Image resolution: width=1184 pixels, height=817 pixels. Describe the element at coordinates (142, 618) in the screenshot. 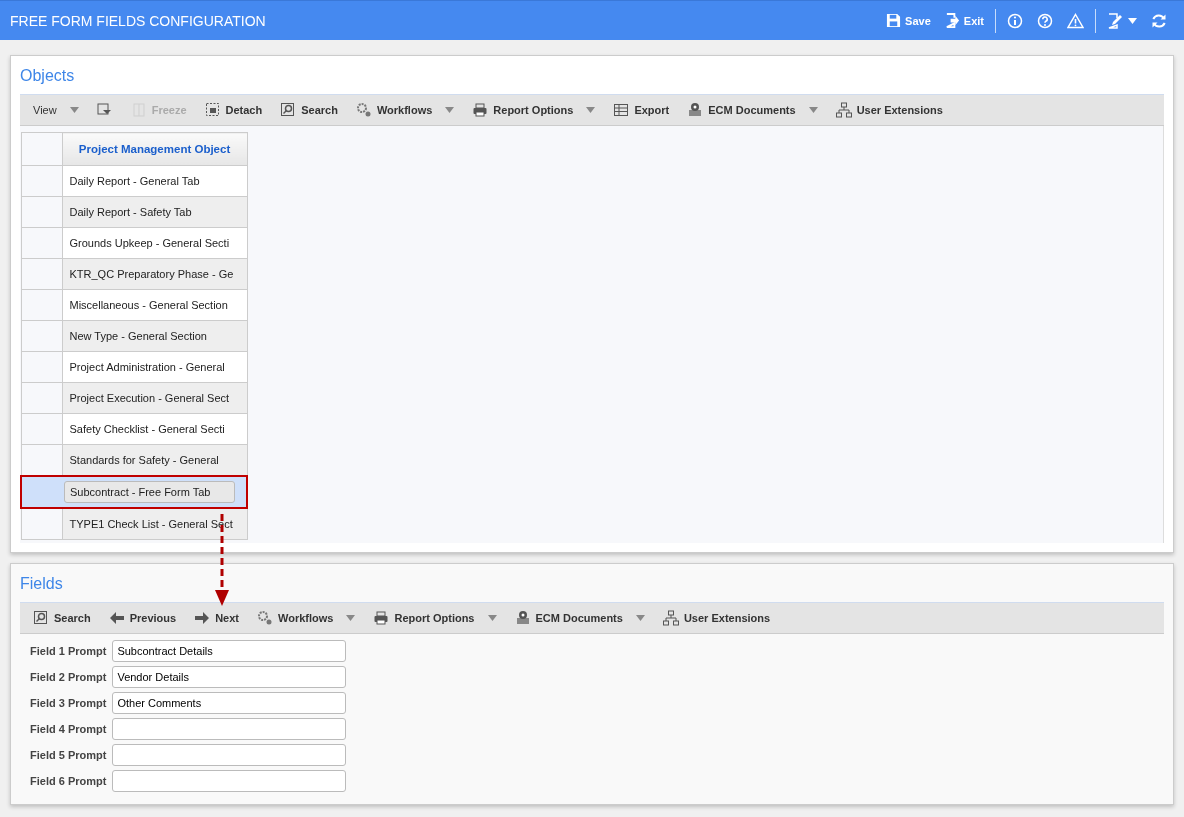

I see `toolbar-button: Previous` at that location.